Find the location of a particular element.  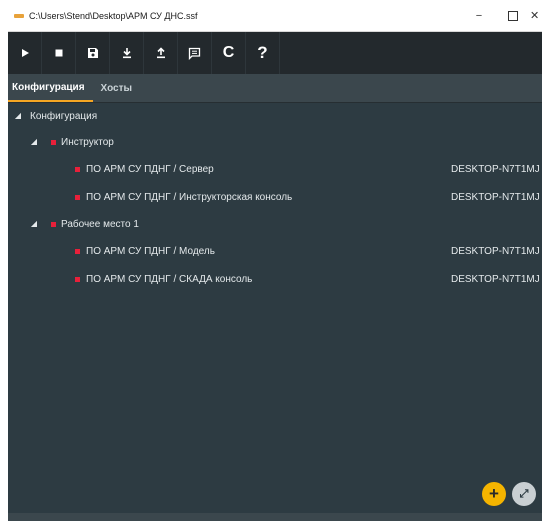

tab-hosts: Хосты is located at coordinates (117, 88).